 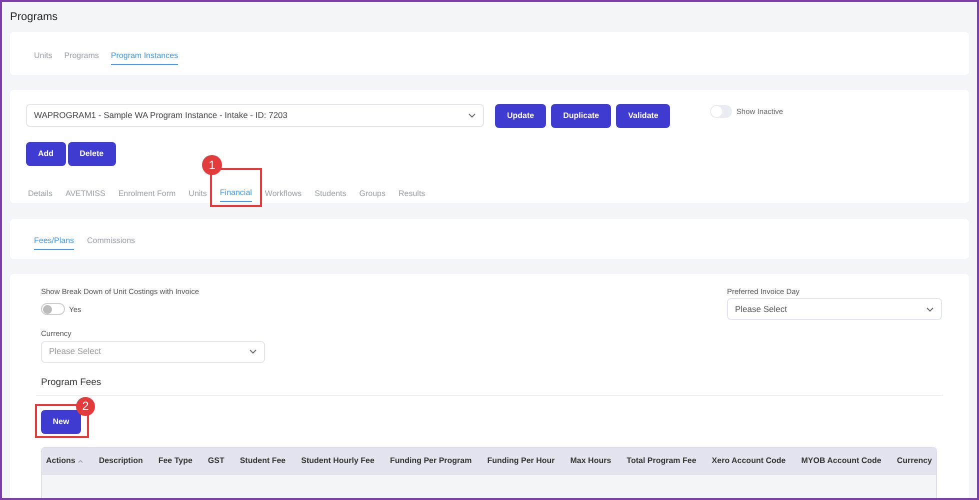 What do you see at coordinates (46, 154) in the screenshot?
I see `action-button: Add` at bounding box center [46, 154].